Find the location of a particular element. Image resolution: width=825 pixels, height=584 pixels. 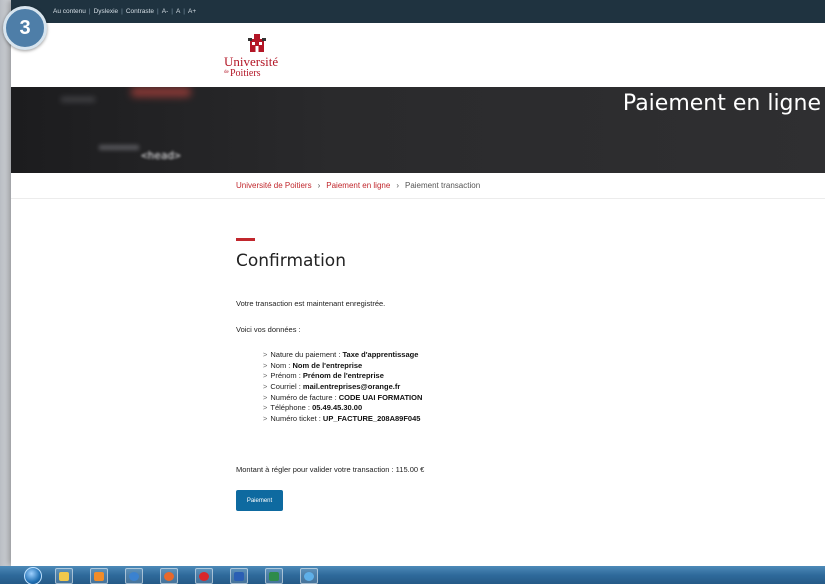

detail-value: CODE UAI FORMATION is located at coordinates (380, 397).